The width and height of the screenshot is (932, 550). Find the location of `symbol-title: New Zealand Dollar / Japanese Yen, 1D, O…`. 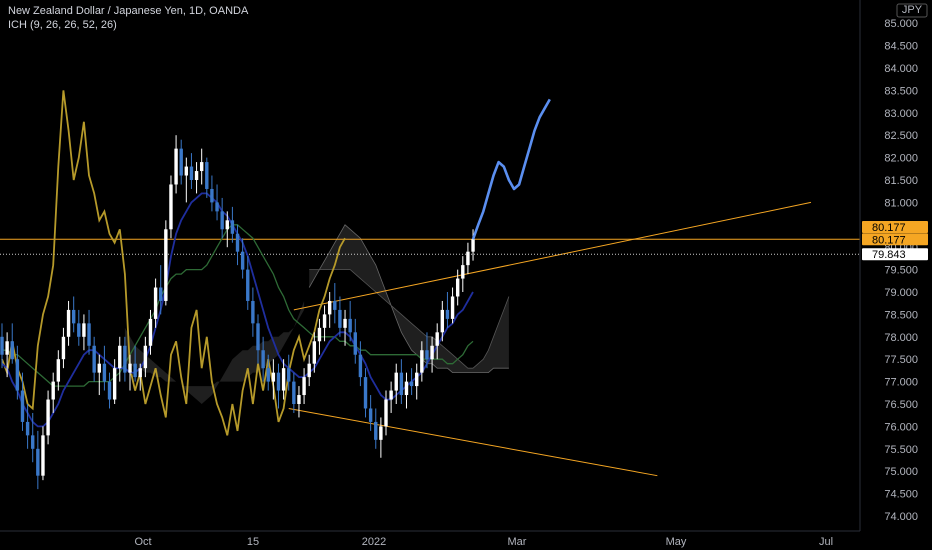

symbol-title: New Zealand Dollar / Japanese Yen, 1D, O… is located at coordinates (128, 11).